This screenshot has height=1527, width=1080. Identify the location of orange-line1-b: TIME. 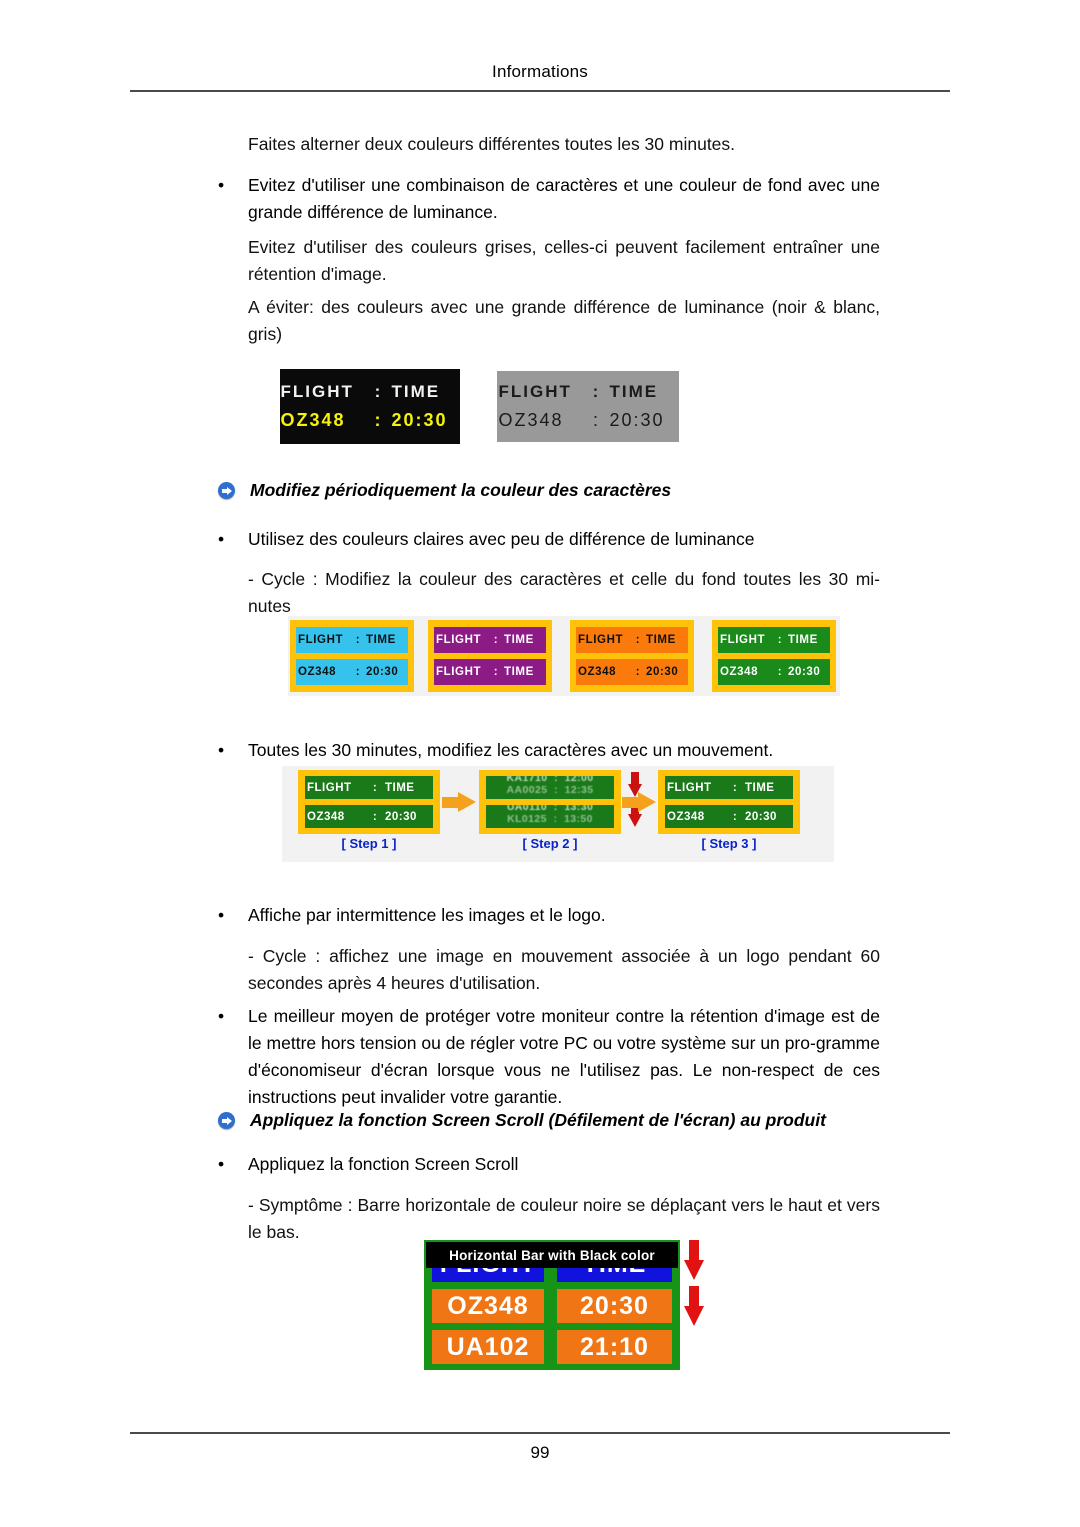
(661, 640).